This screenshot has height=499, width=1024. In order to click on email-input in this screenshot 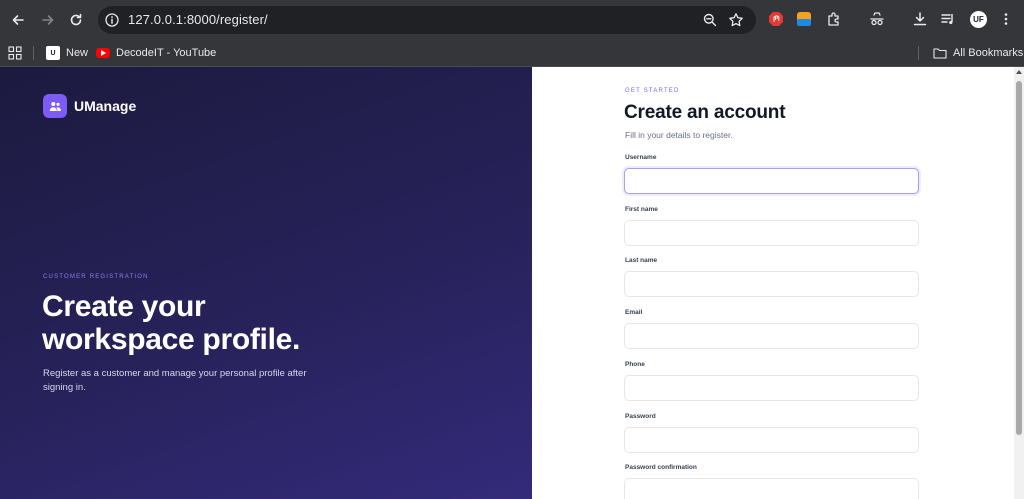, I will do `click(771, 336)`.